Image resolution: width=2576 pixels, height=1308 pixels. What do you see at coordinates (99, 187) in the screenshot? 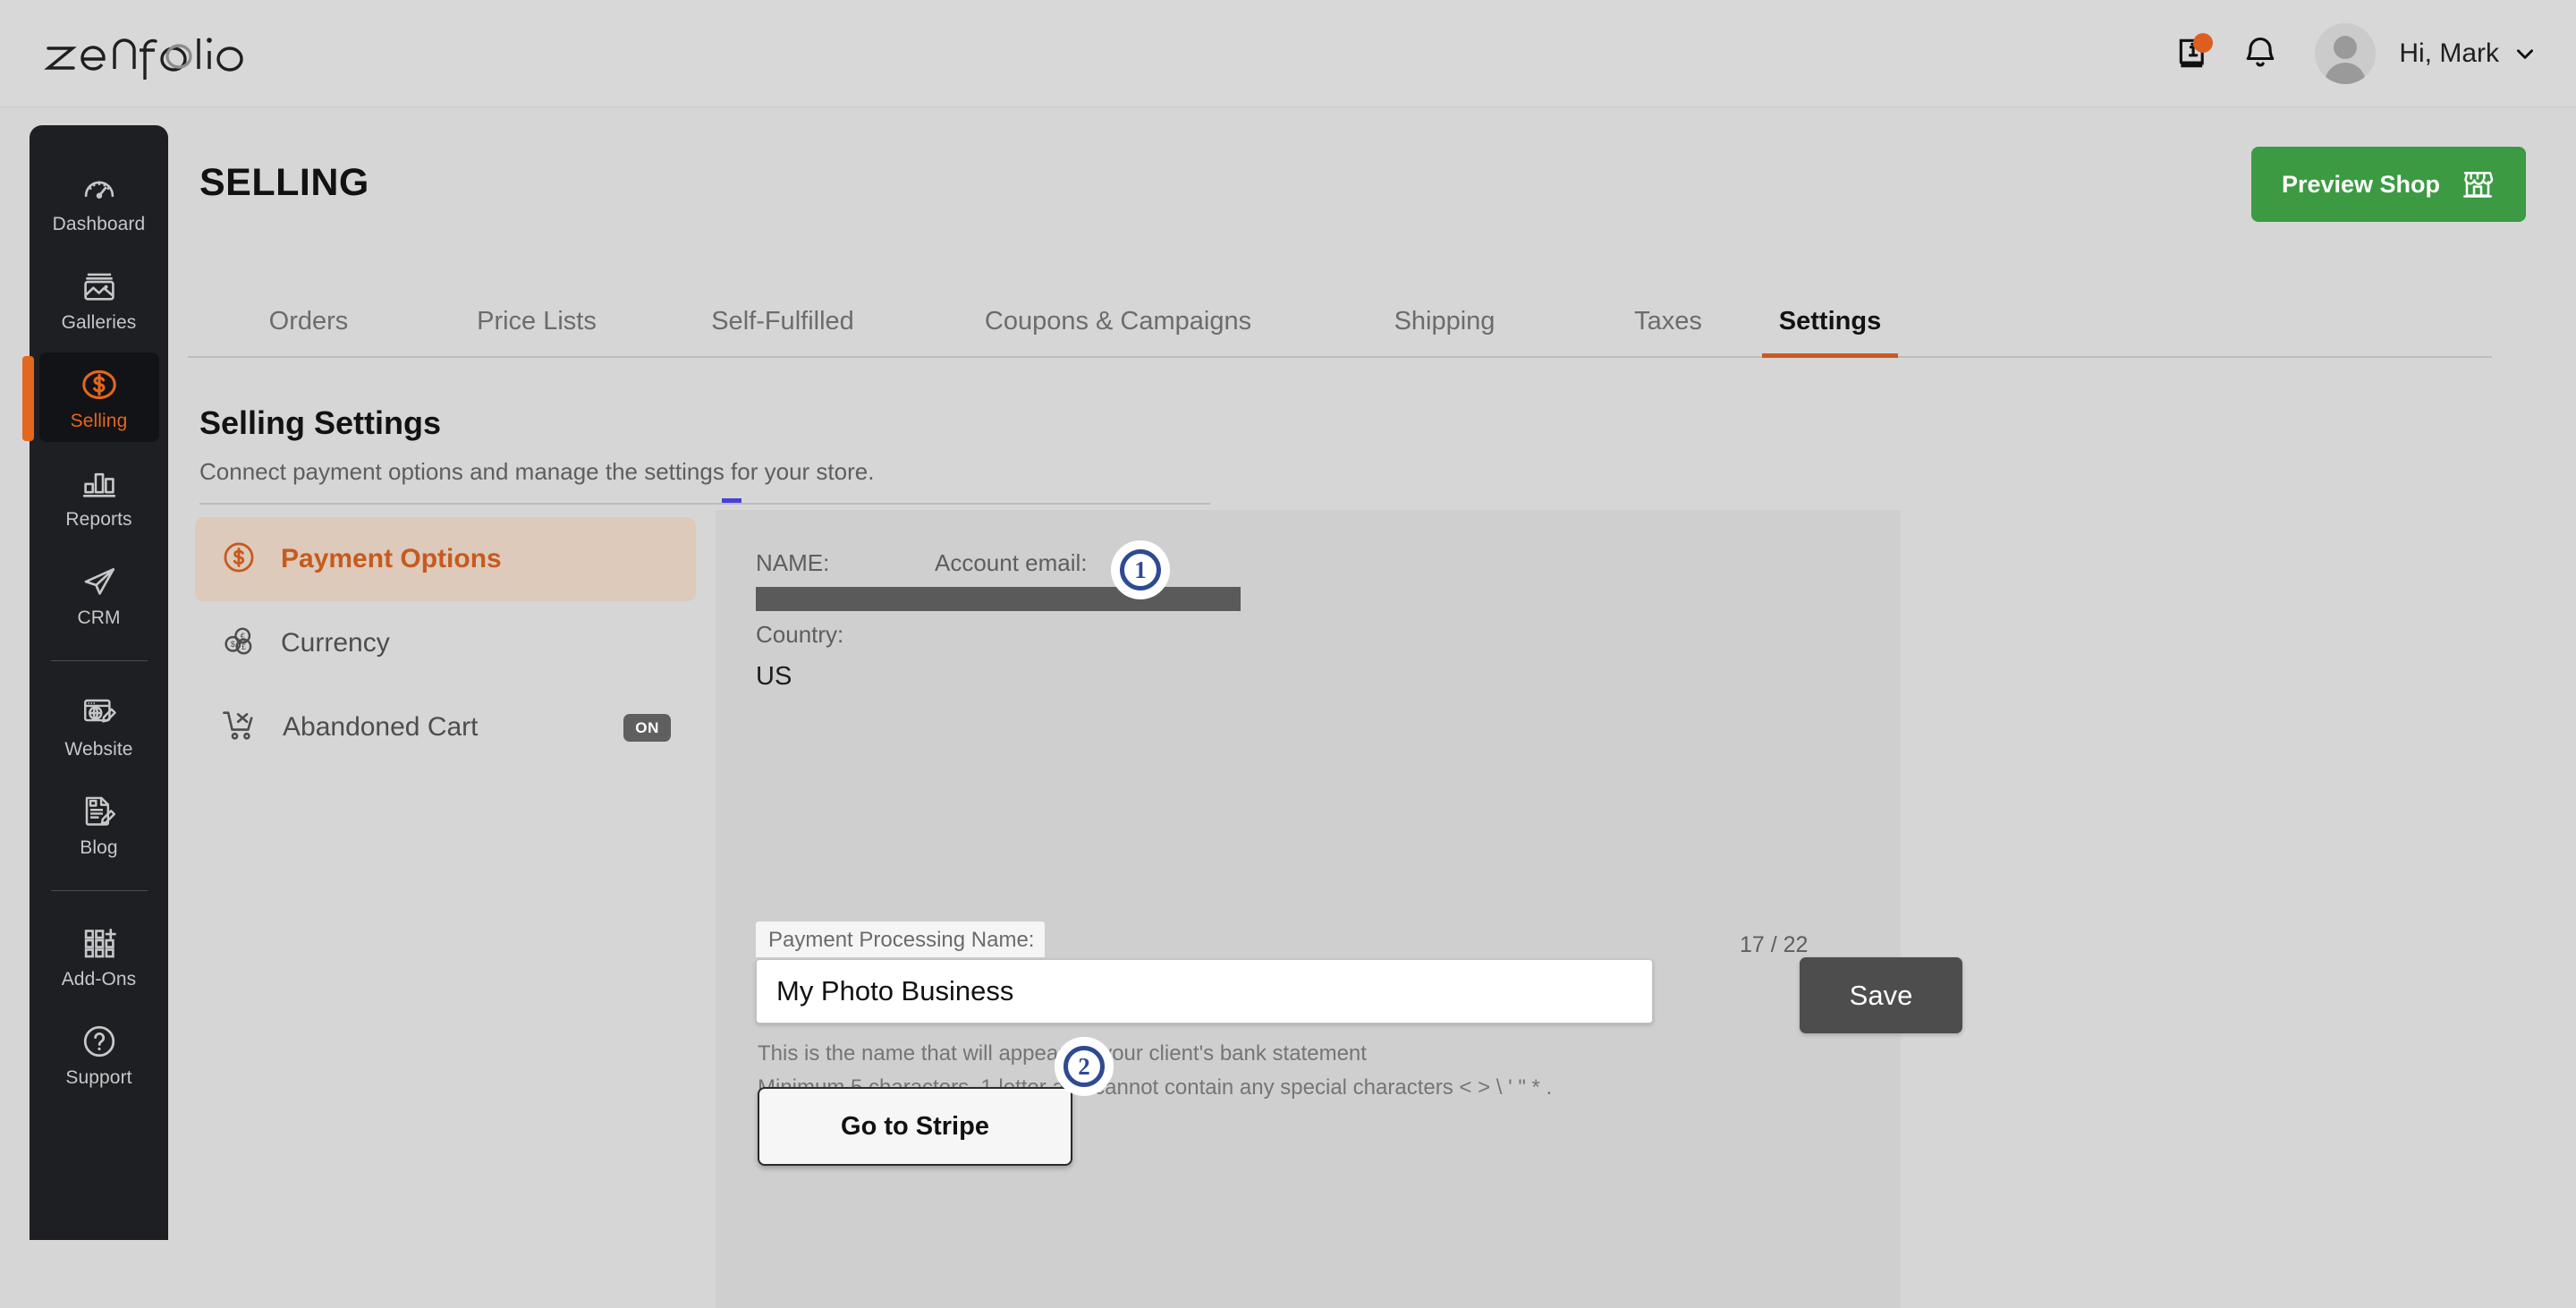
I see `gauge-icon` at bounding box center [99, 187].